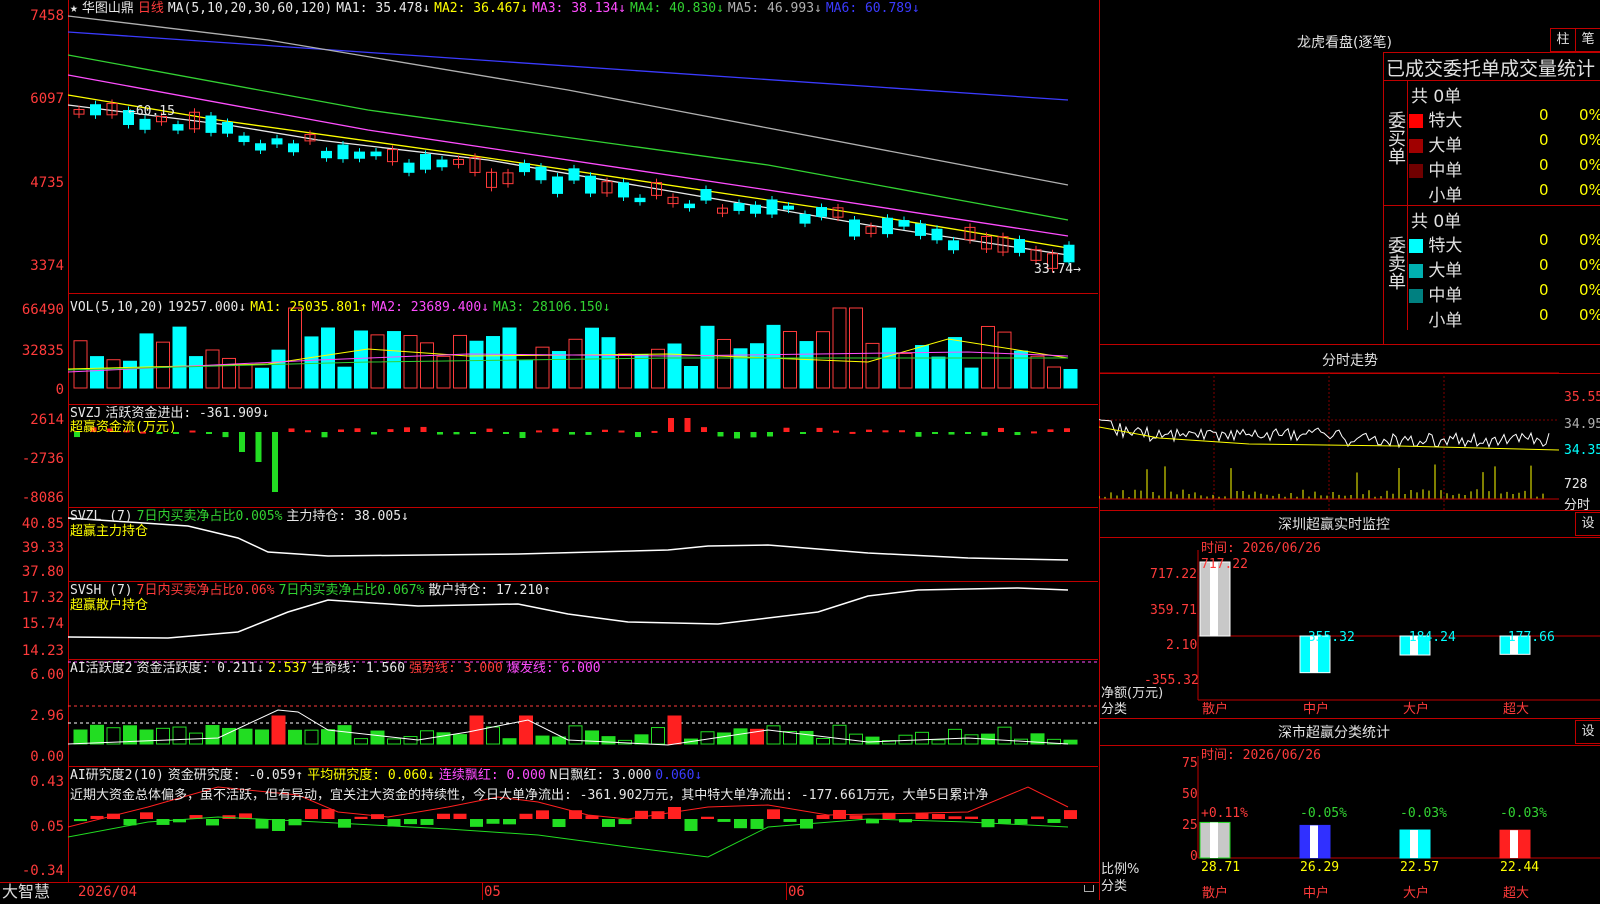  I want to click on svsh-axis: 17.32 15.74 14.23, so click(34, 620).